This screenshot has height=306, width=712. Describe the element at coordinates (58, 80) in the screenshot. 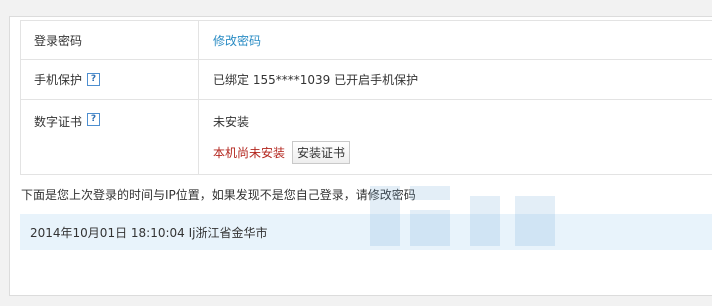

I see `phone-protection-label: 手机保护` at that location.